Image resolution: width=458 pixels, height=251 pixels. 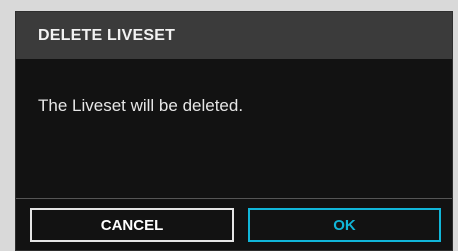 What do you see at coordinates (344, 225) in the screenshot?
I see `ok-button: OK` at bounding box center [344, 225].